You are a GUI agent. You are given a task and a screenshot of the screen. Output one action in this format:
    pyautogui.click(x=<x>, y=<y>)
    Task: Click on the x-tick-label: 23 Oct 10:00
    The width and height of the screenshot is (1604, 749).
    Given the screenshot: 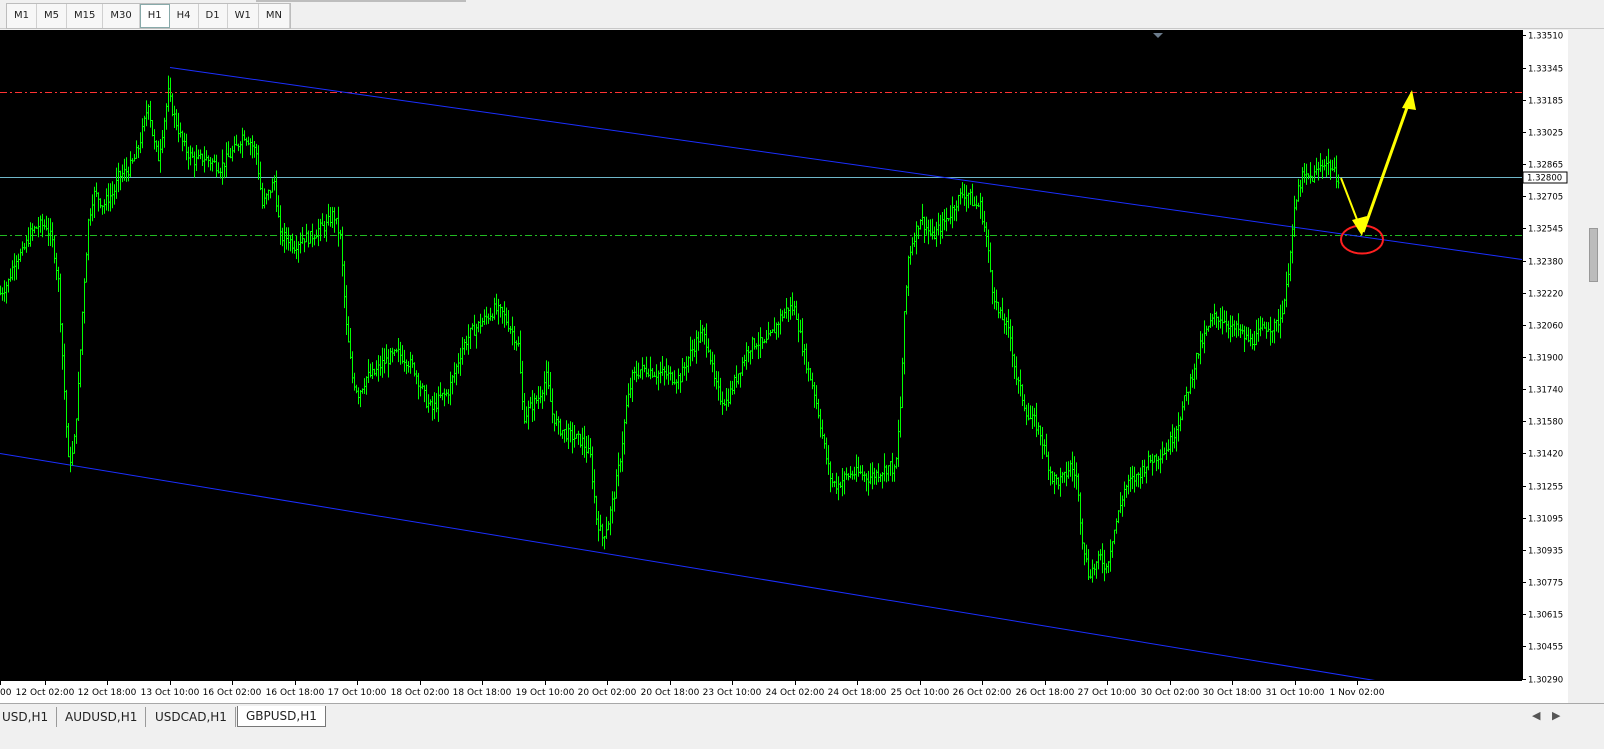 What is the action you would take?
    pyautogui.click(x=732, y=693)
    